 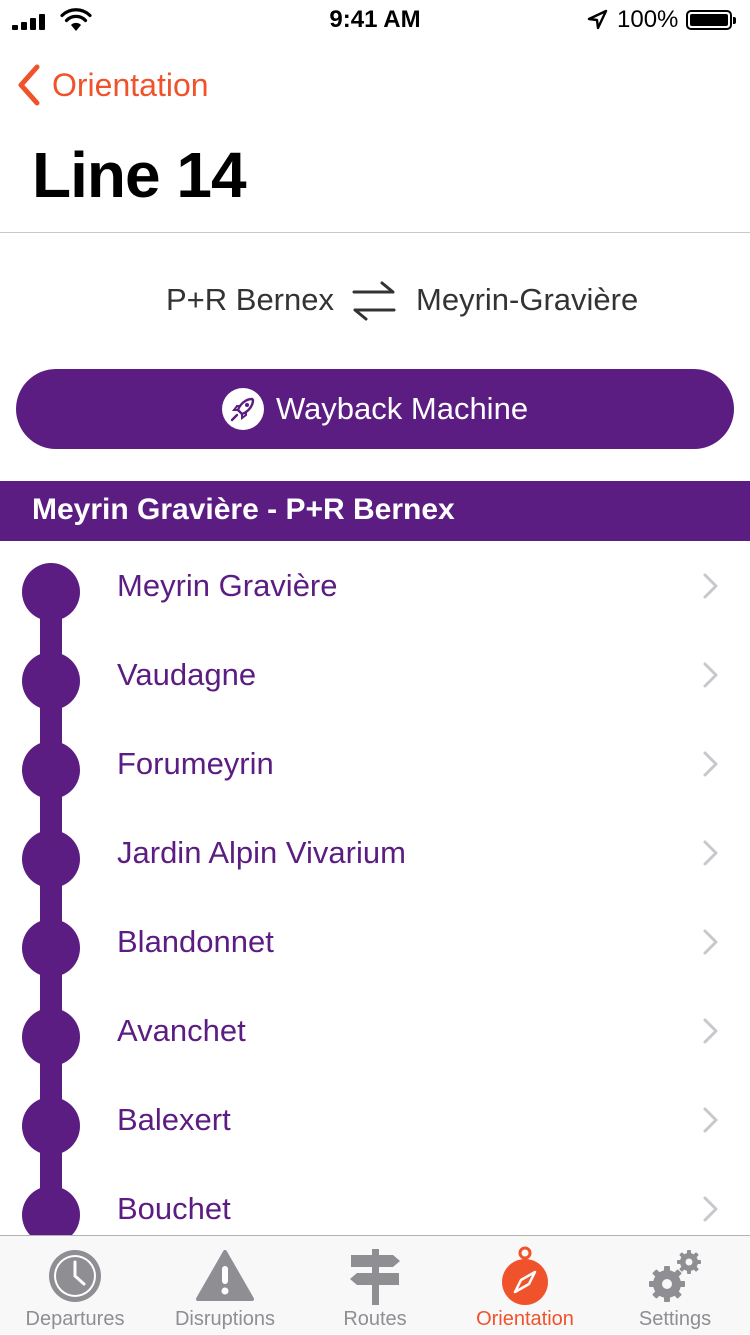 I want to click on warning-icon, so click(x=225, y=1276).